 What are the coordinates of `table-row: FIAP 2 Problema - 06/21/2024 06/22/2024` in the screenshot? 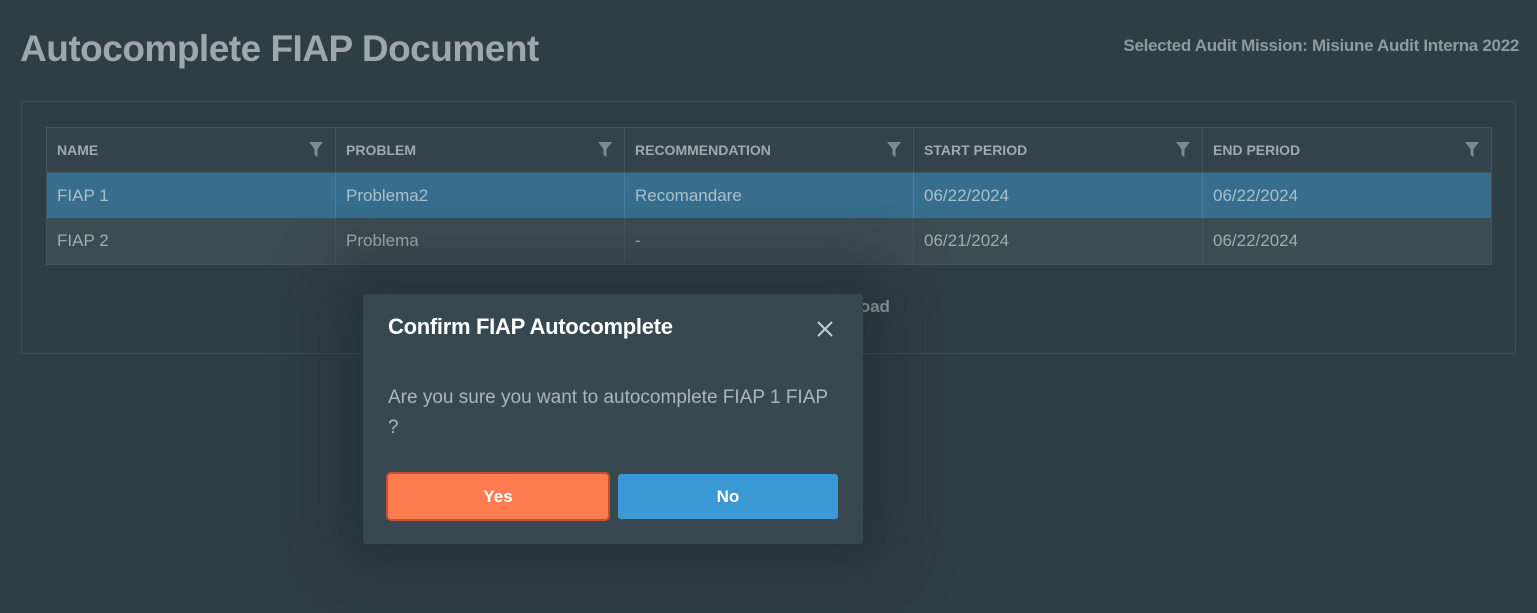 It's located at (769, 241).